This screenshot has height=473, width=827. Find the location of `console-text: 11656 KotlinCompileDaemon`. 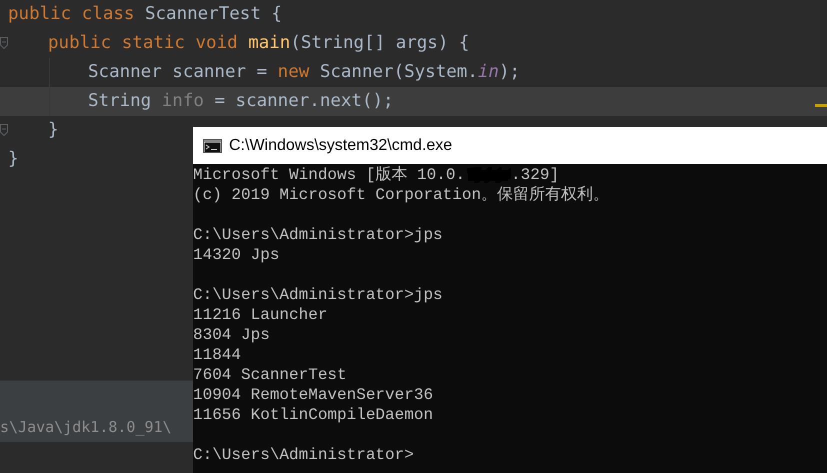

console-text: 11656 KotlinCompileDaemon is located at coordinates (313, 415).